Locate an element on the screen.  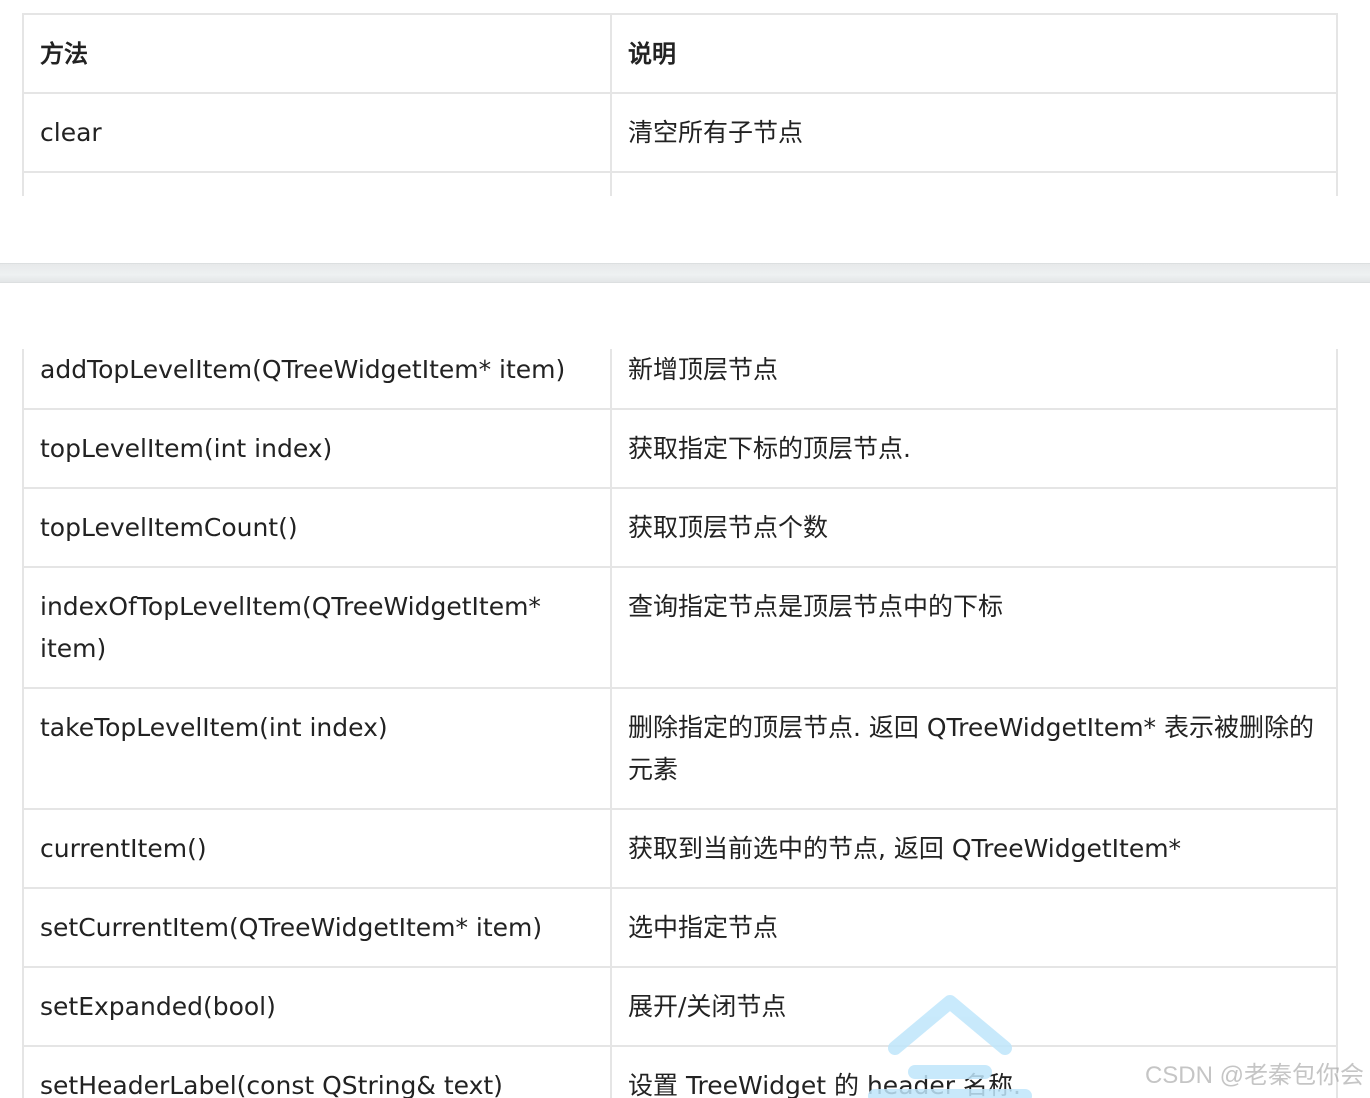
description-cell-empty is located at coordinates (974, 183).